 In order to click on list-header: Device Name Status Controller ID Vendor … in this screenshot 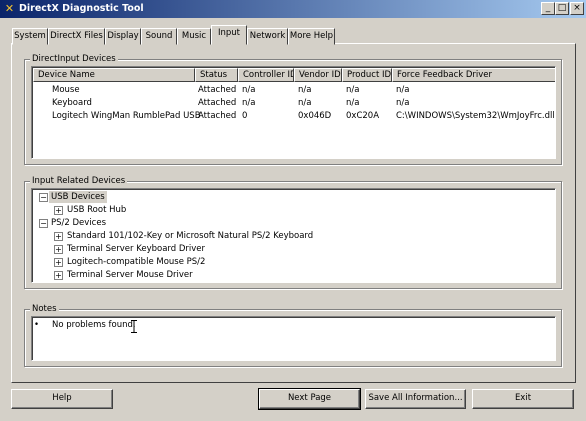, I will do `click(294, 75)`.